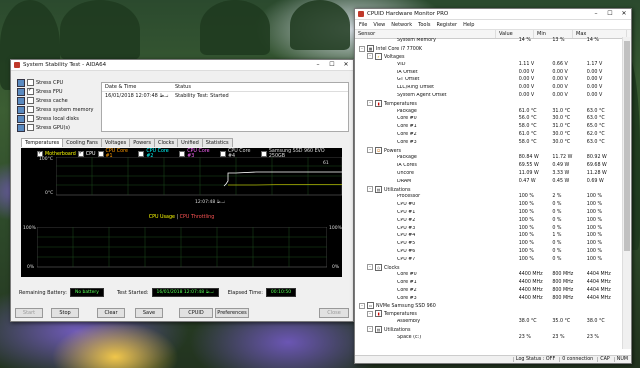 The width and height of the screenshot is (640, 368). I want to click on sensor-row: CPU #3 100 % 0 % 100 %, so click(488, 228).